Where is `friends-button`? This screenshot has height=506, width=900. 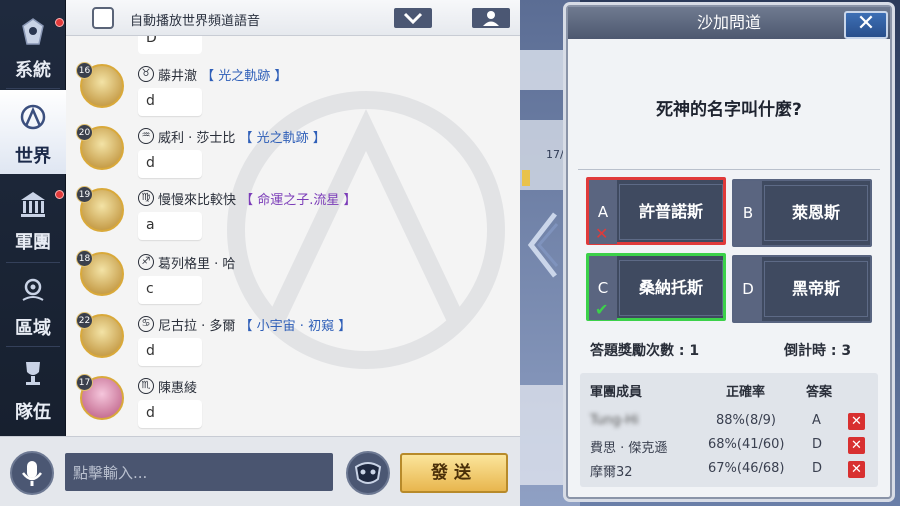
friends-button is located at coordinates (491, 18).